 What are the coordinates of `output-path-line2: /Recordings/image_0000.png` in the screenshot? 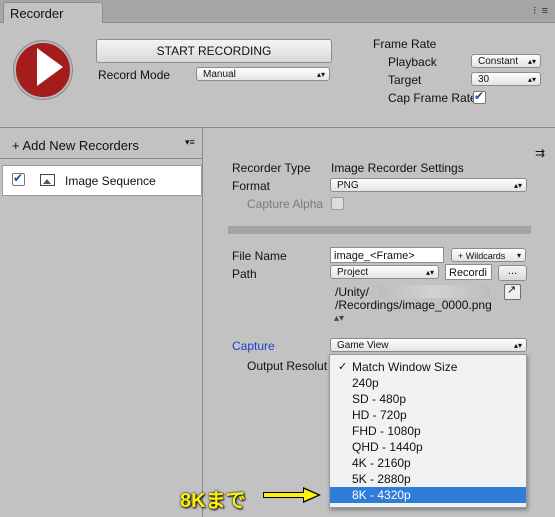 It's located at (413, 305).